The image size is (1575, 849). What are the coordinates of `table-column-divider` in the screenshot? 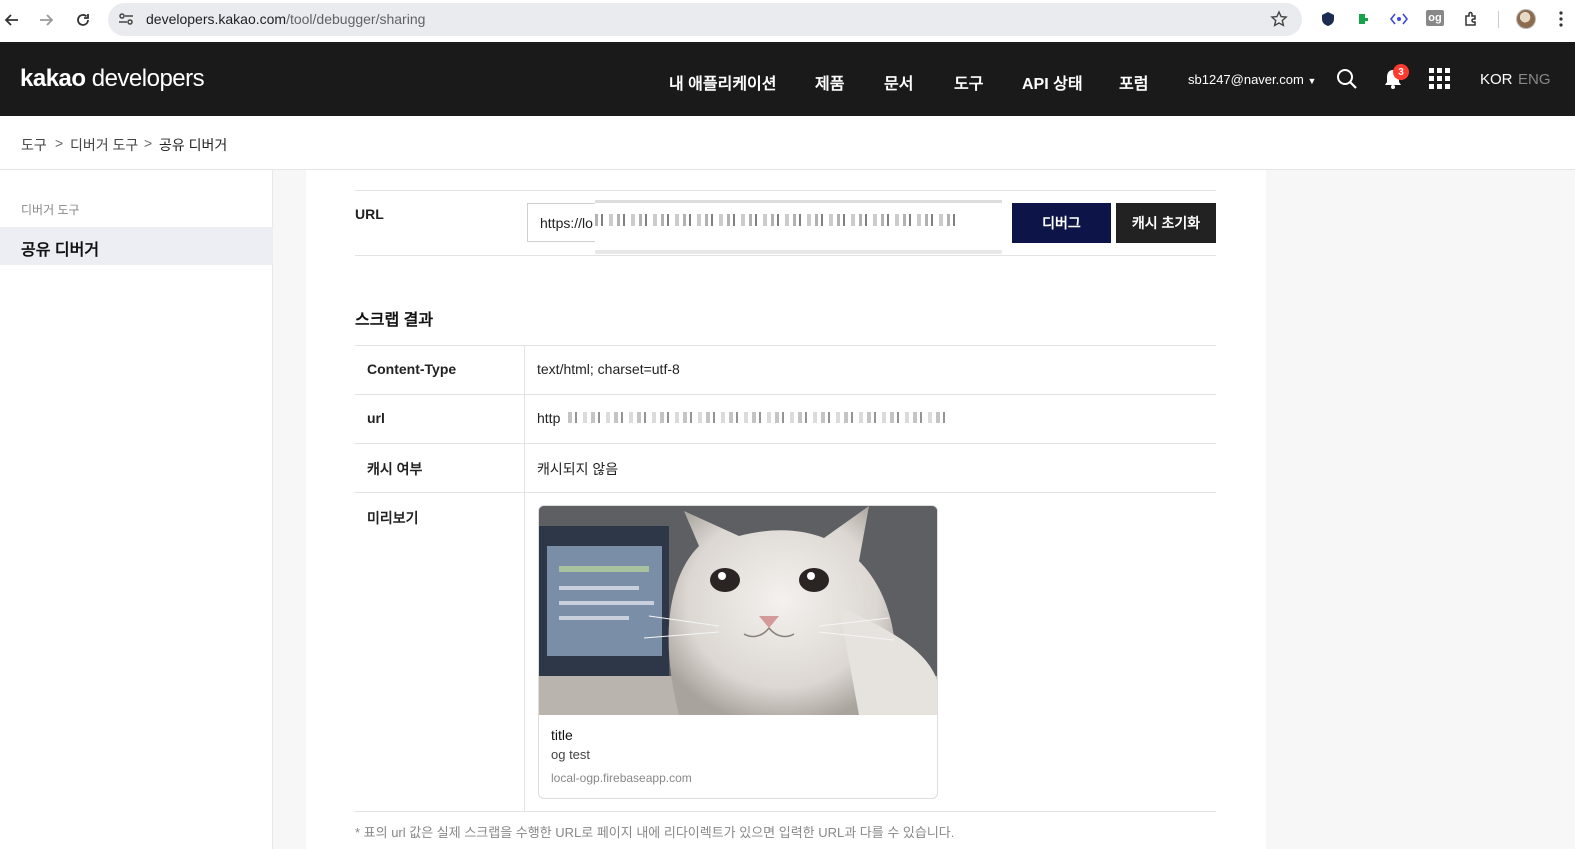 It's located at (524, 578).